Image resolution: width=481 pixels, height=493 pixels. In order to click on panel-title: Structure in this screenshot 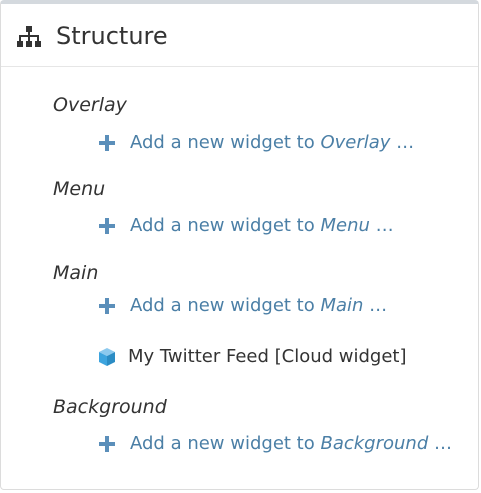, I will do `click(112, 36)`.